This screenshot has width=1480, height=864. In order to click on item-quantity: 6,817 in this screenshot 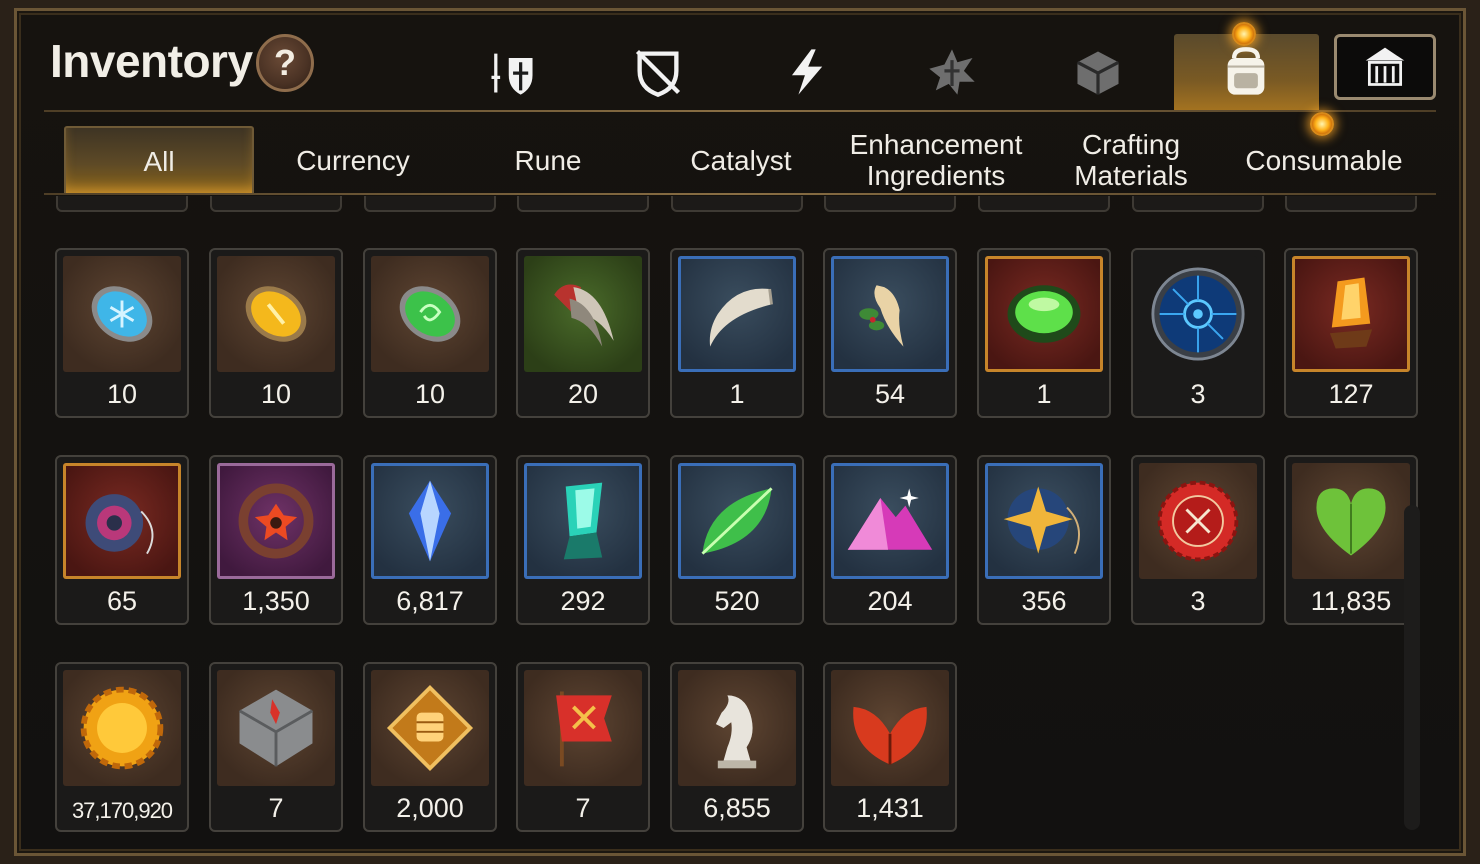, I will do `click(430, 601)`.